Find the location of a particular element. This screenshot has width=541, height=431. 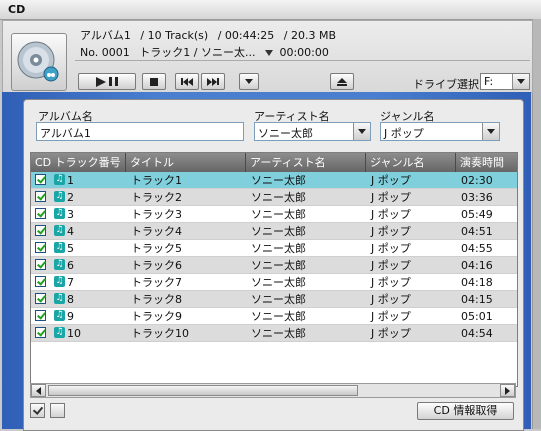

artist-select-value: ソニー太郎 is located at coordinates (285, 133).